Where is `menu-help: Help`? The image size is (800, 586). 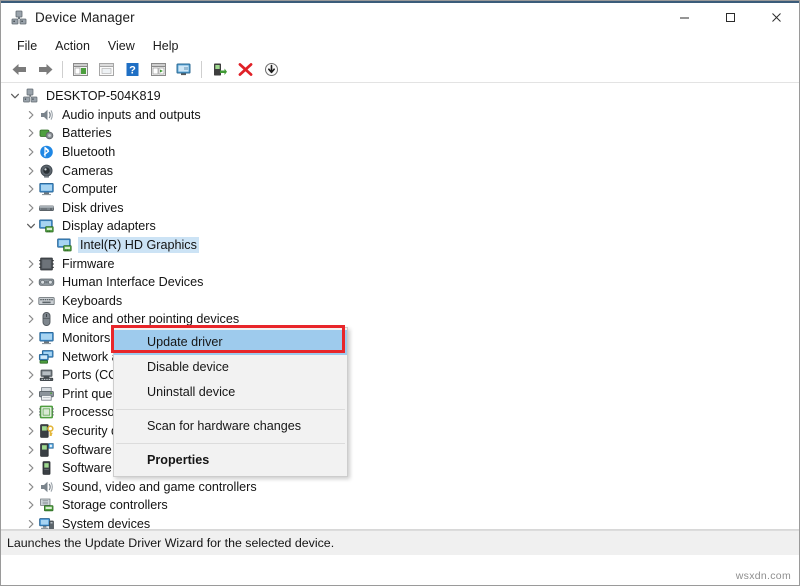 menu-help: Help is located at coordinates (166, 46).